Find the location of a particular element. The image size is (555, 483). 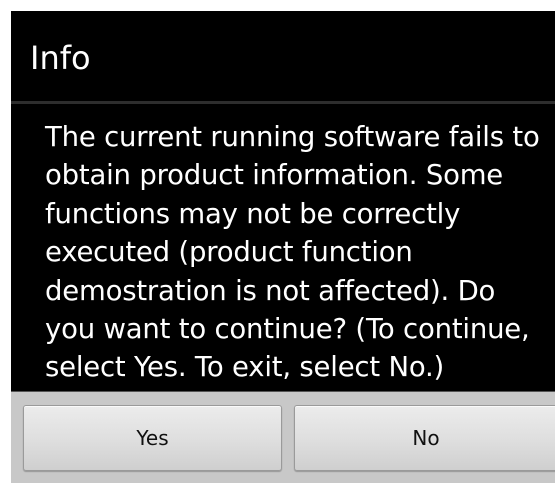

no-button: No is located at coordinates (424, 438).